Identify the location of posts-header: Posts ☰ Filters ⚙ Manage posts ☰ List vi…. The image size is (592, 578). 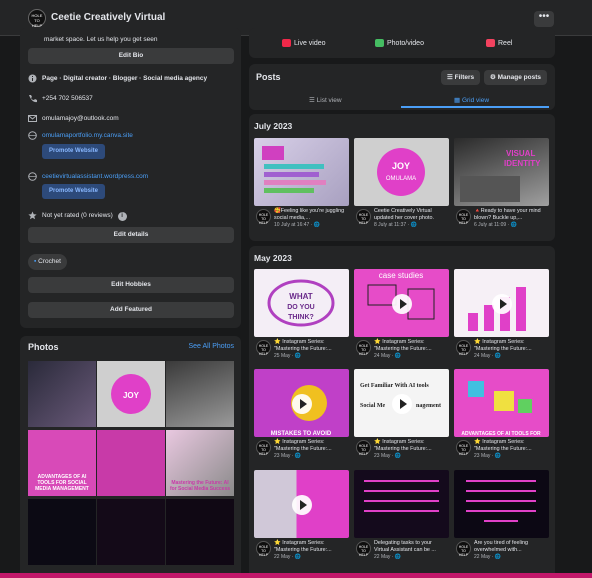
(402, 87).